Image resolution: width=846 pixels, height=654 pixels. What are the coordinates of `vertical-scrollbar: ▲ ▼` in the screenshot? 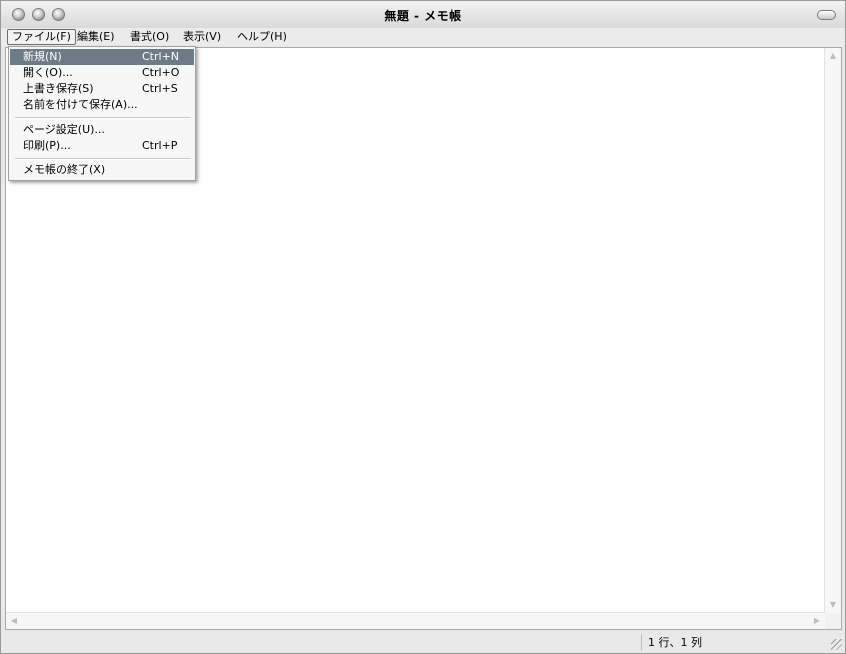 It's located at (832, 330).